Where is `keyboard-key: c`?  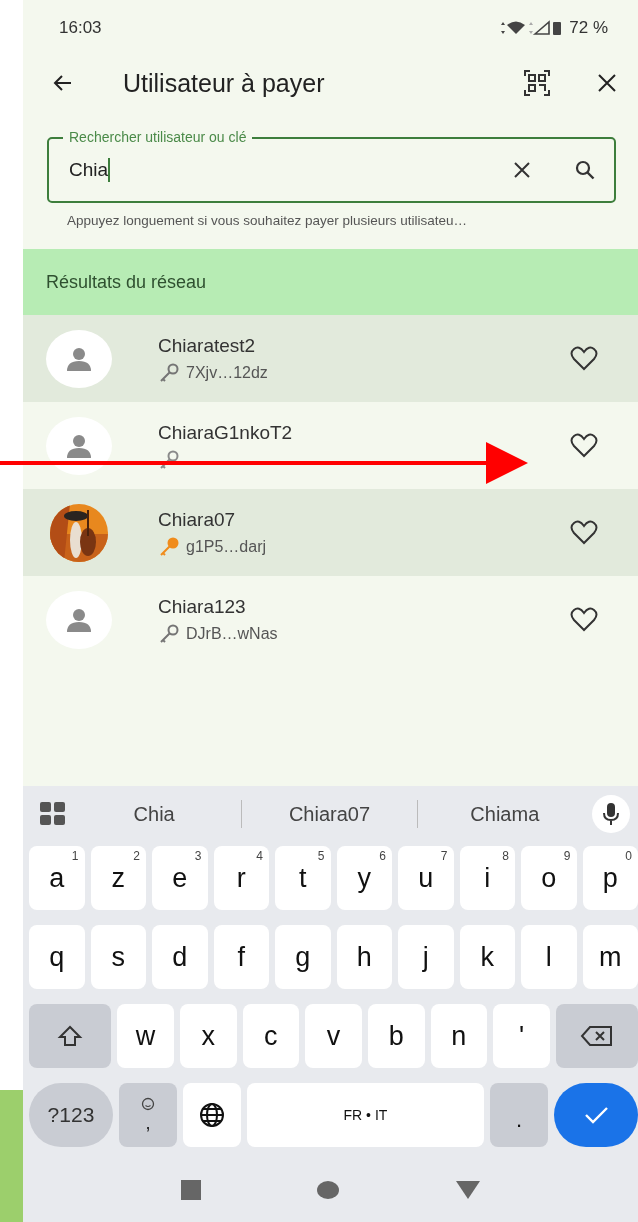
keyboard-key: c is located at coordinates (271, 1036).